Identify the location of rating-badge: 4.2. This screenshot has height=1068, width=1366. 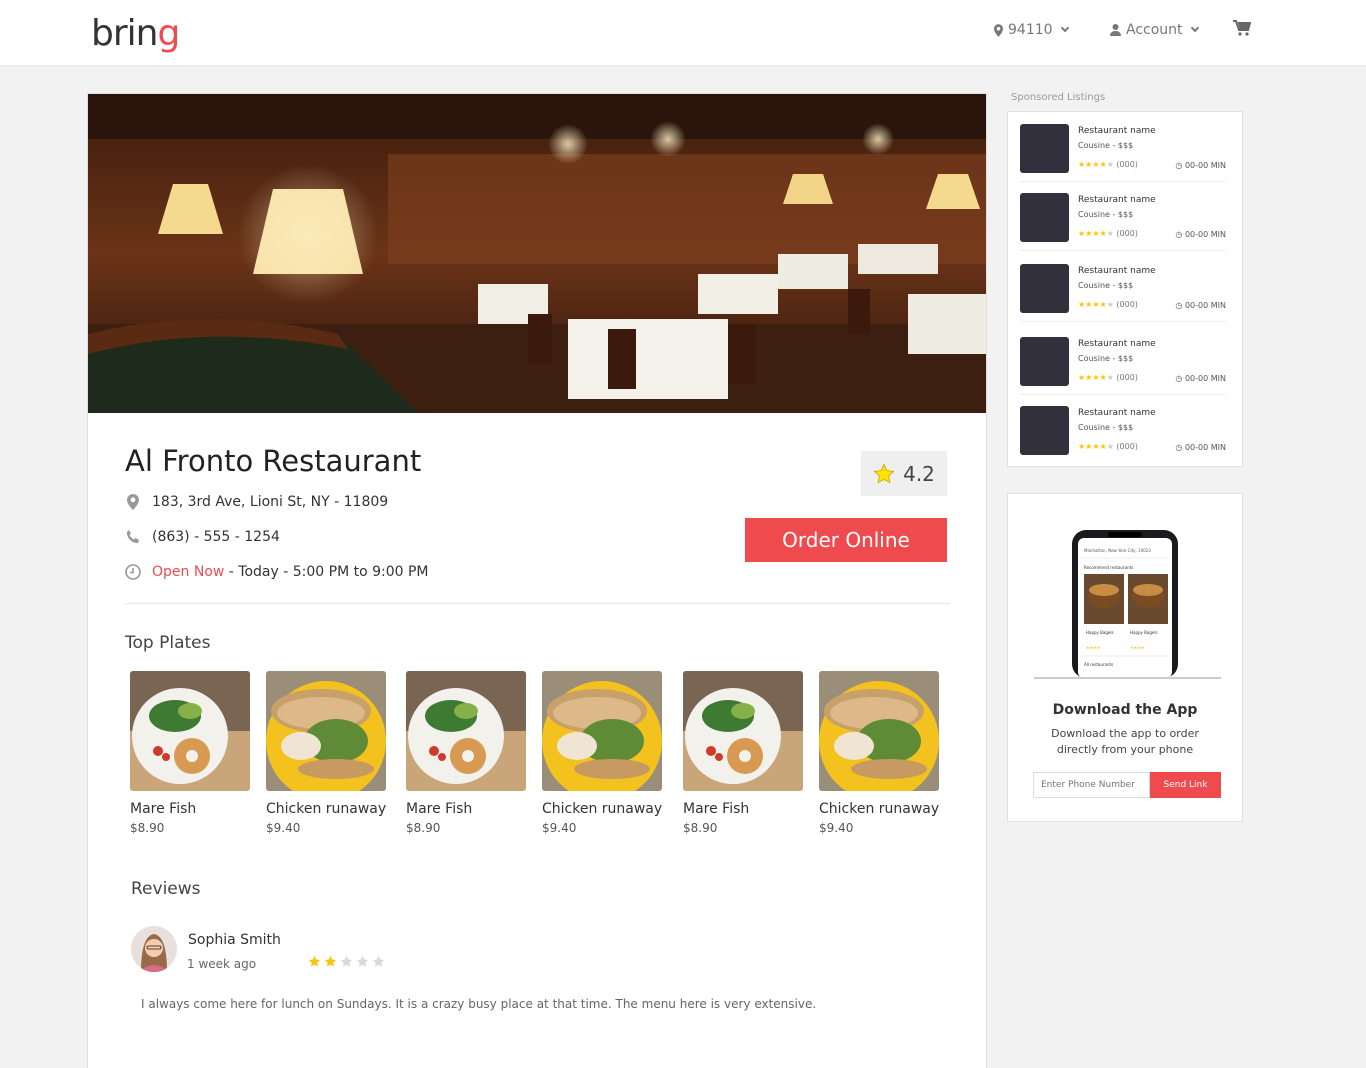
(904, 473).